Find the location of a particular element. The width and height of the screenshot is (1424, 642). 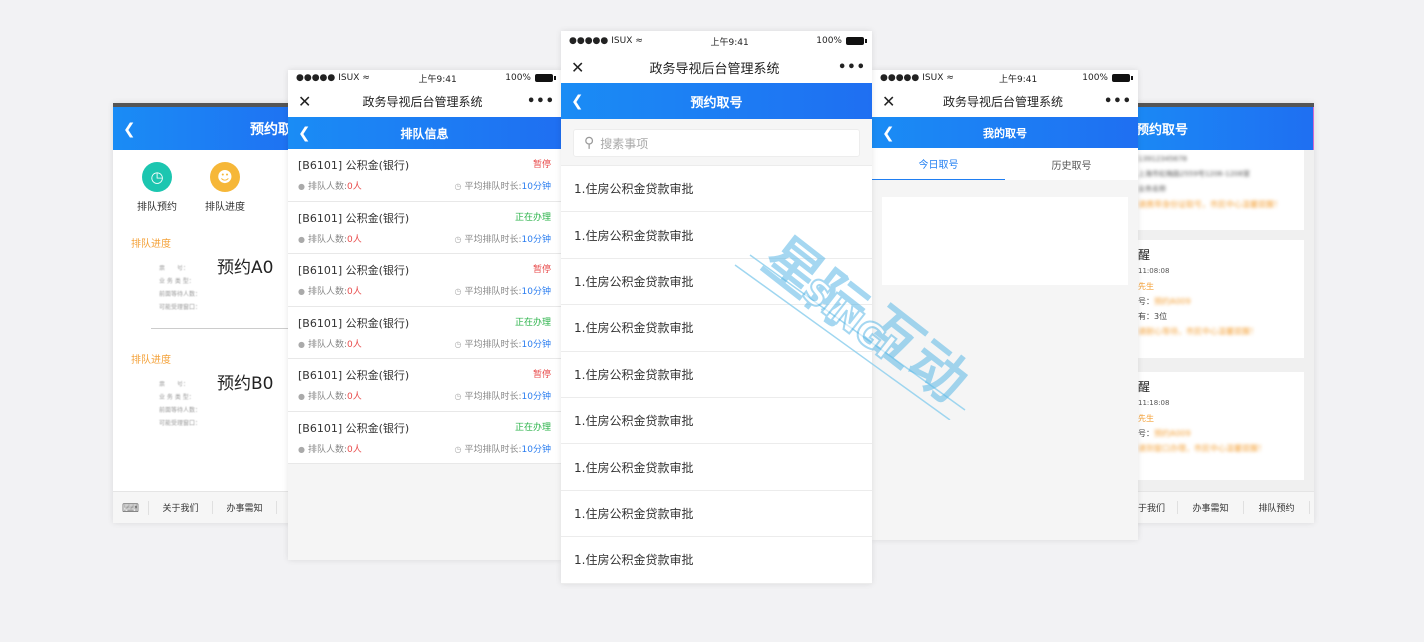

card-number-label: 号： is located at coordinates (1146, 433).